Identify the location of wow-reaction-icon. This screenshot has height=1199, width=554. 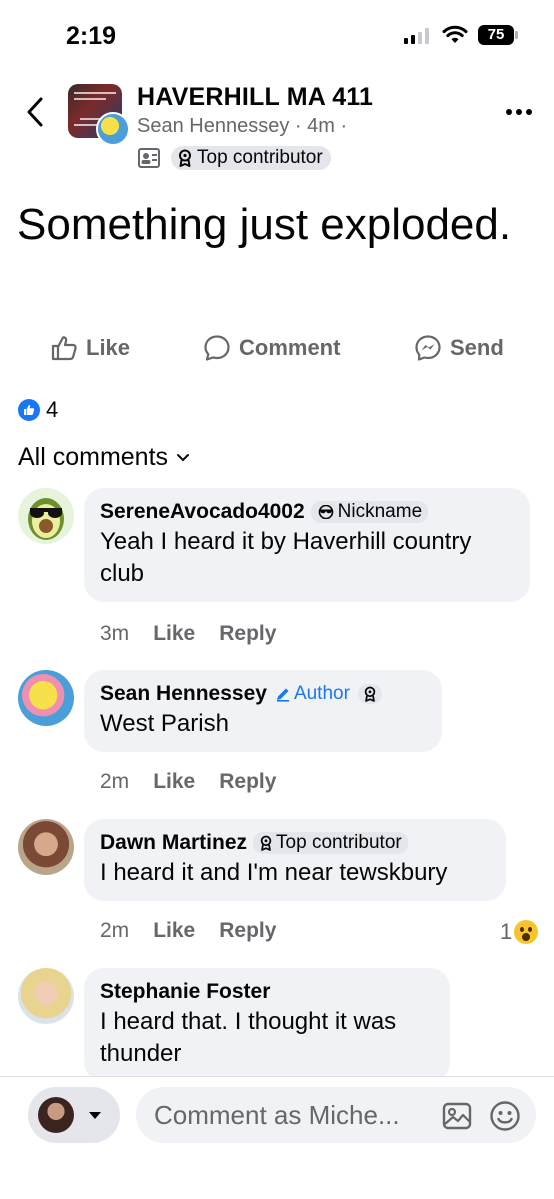
(526, 932).